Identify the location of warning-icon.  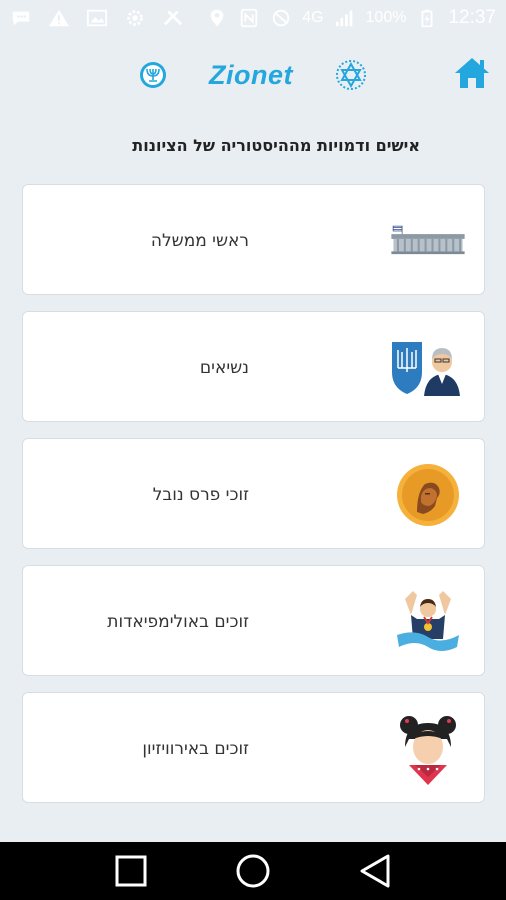
(59, 18).